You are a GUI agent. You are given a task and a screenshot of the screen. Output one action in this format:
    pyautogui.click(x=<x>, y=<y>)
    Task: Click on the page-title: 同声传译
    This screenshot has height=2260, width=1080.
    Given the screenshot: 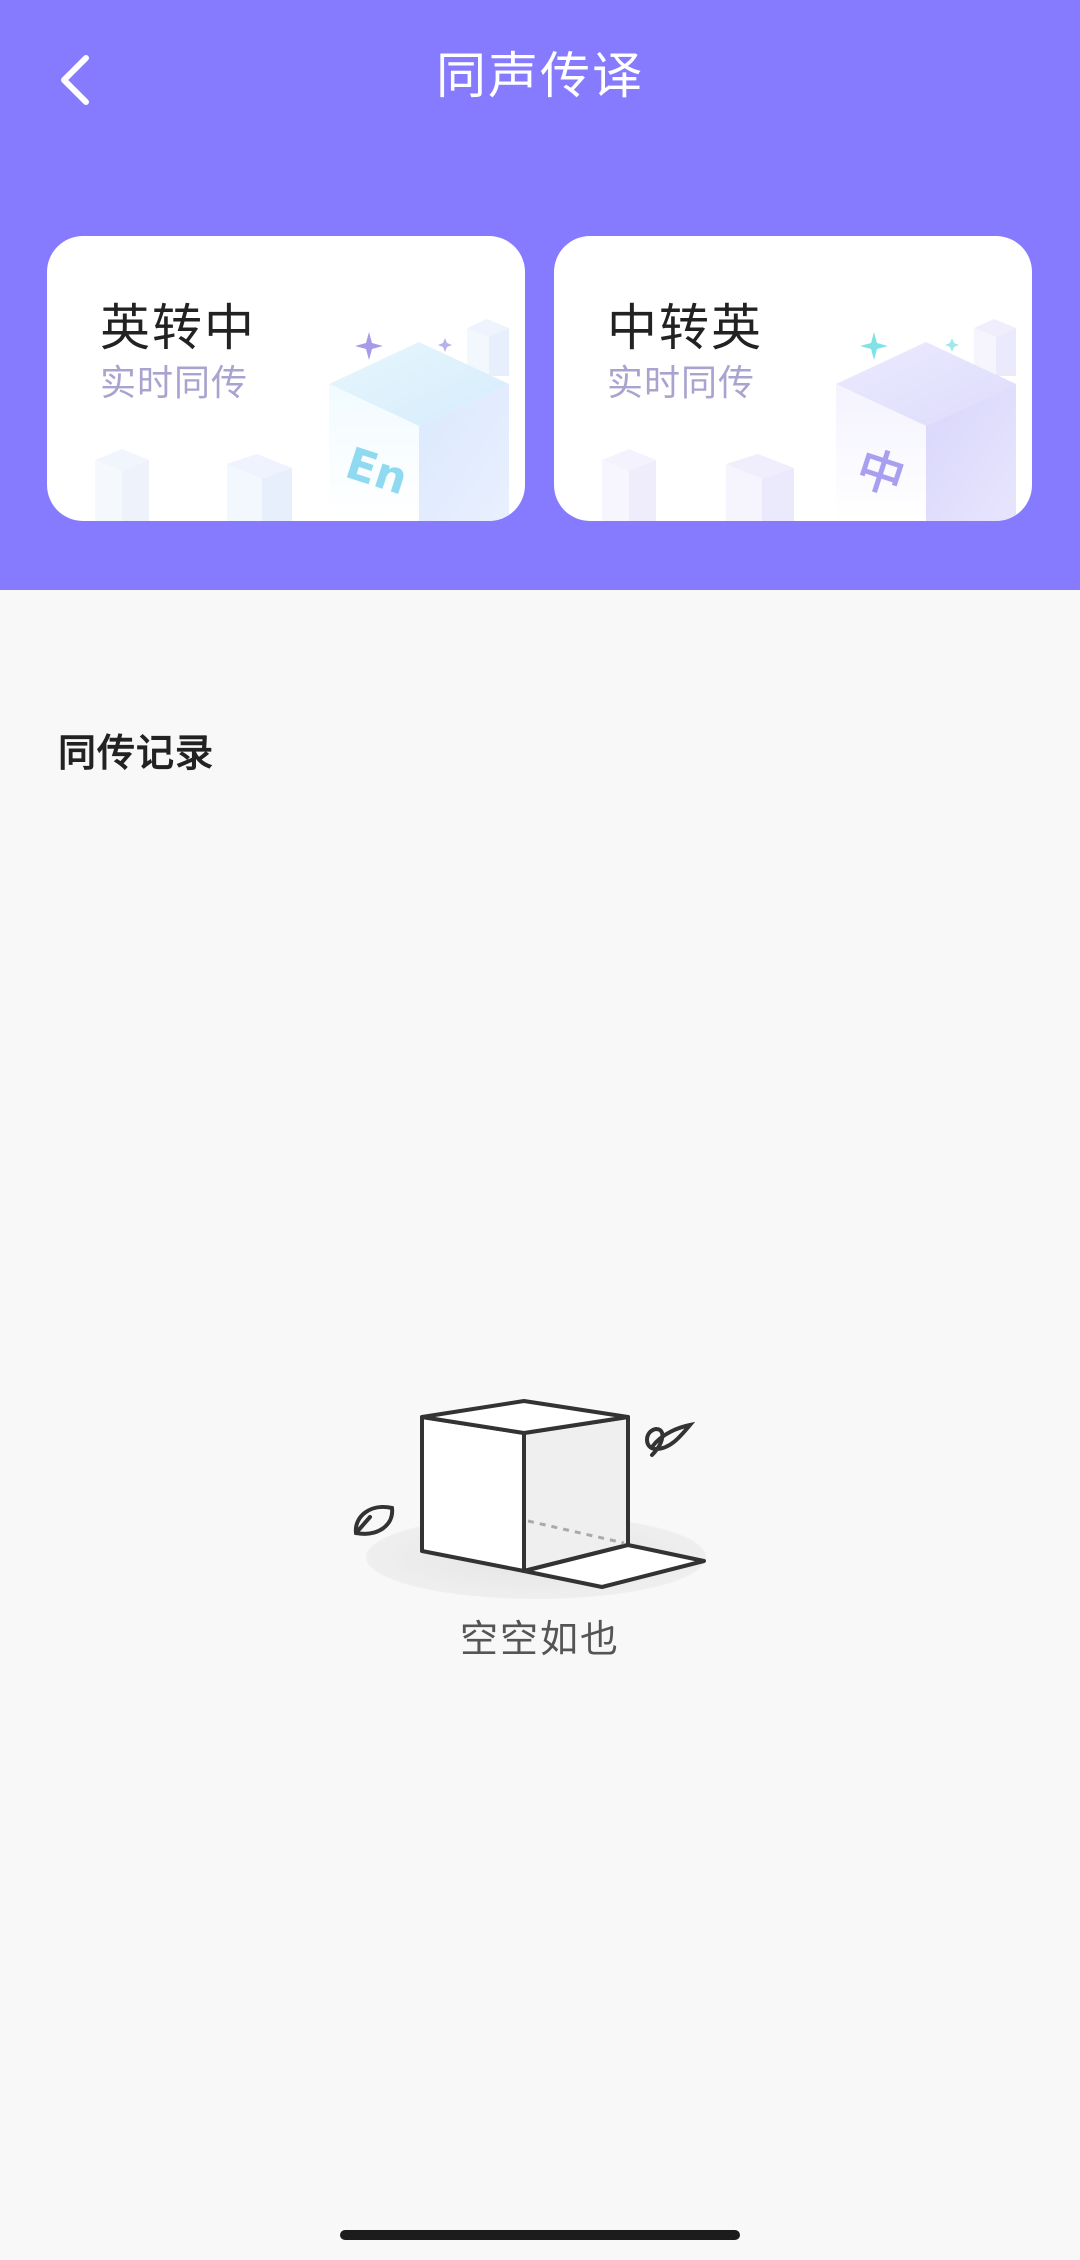 What is the action you would take?
    pyautogui.click(x=540, y=76)
    